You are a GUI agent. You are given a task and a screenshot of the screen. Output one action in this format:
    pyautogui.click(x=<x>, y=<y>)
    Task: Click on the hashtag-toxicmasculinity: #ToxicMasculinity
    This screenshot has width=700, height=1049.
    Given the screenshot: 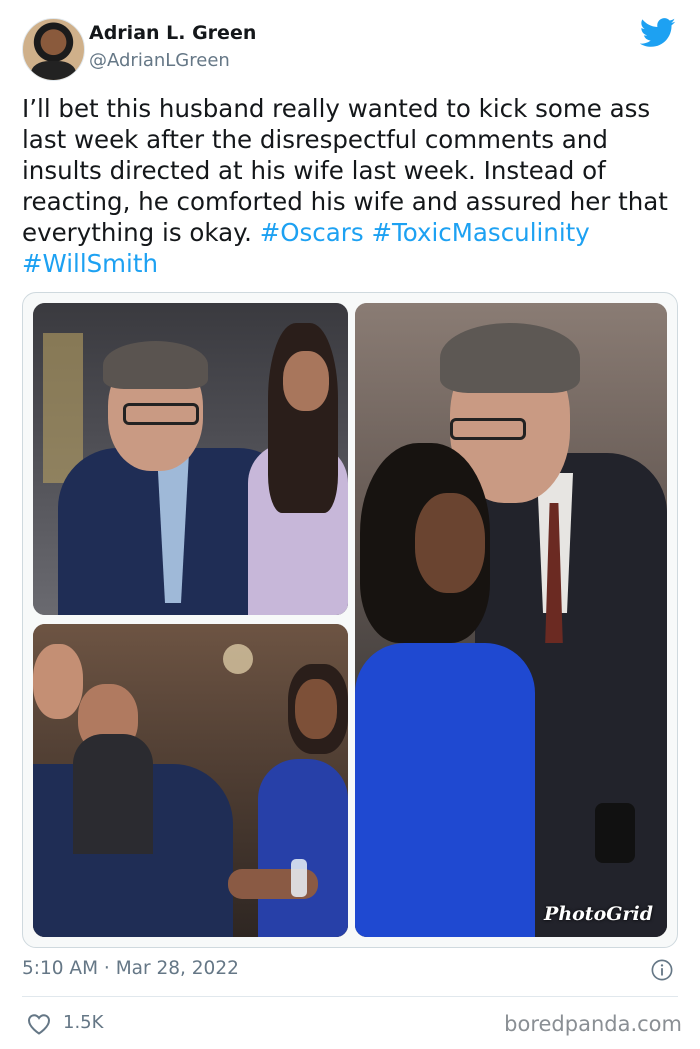 What is the action you would take?
    pyautogui.click(x=480, y=232)
    